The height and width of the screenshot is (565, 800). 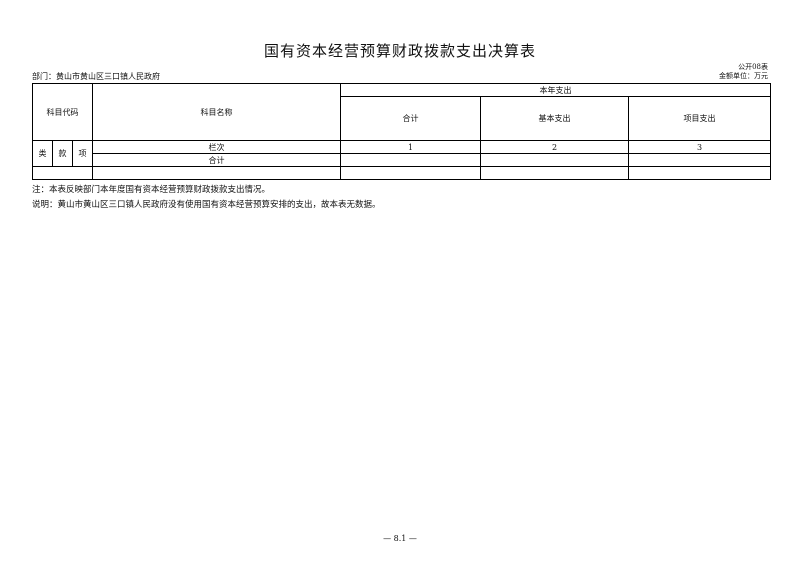 What do you see at coordinates (410, 160) in the screenshot?
I see `total-row-total` at bounding box center [410, 160].